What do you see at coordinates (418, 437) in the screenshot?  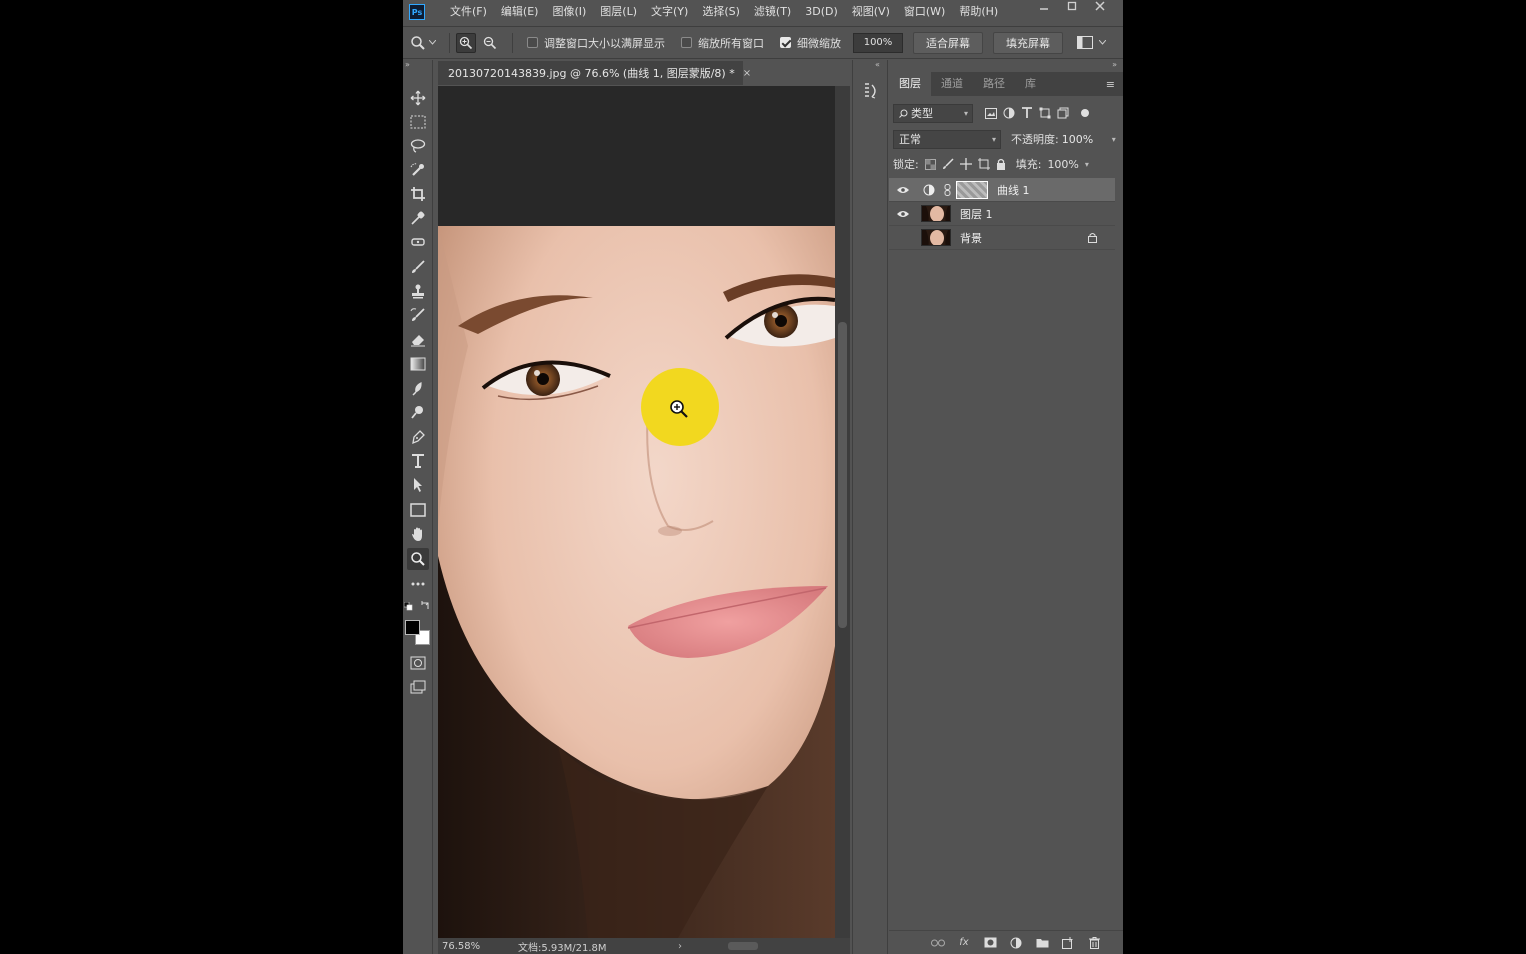 I see `pen-tool` at bounding box center [418, 437].